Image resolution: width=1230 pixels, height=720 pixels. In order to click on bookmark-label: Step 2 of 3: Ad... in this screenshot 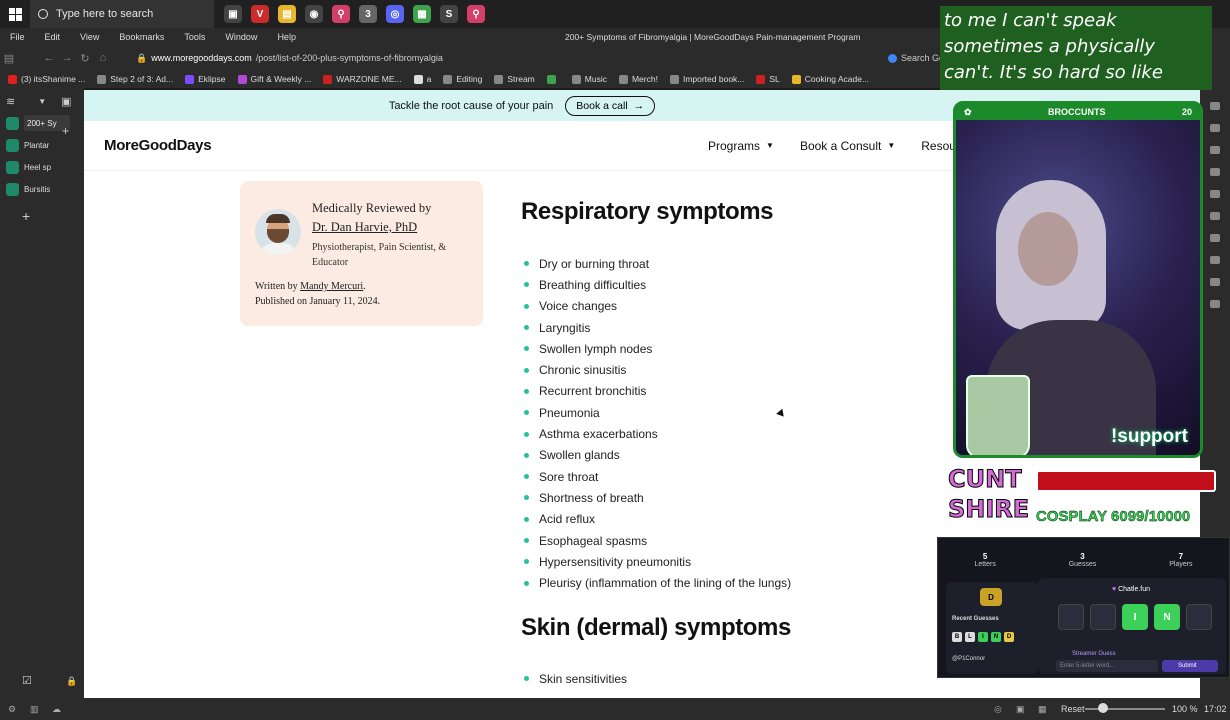, I will do `click(142, 79)`.